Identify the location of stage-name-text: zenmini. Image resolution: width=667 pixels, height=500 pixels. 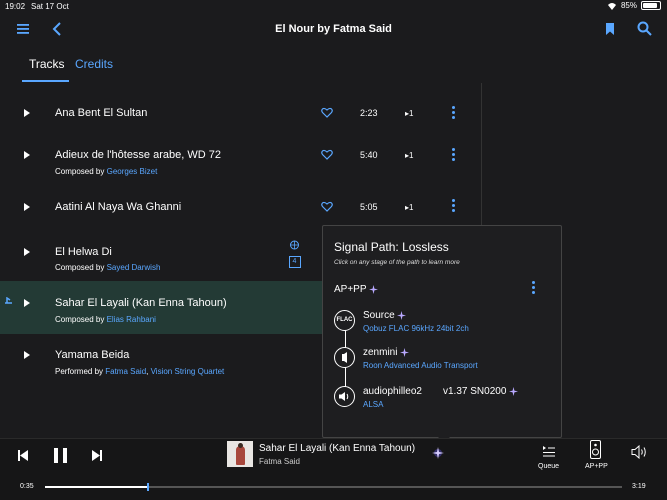
(380, 352).